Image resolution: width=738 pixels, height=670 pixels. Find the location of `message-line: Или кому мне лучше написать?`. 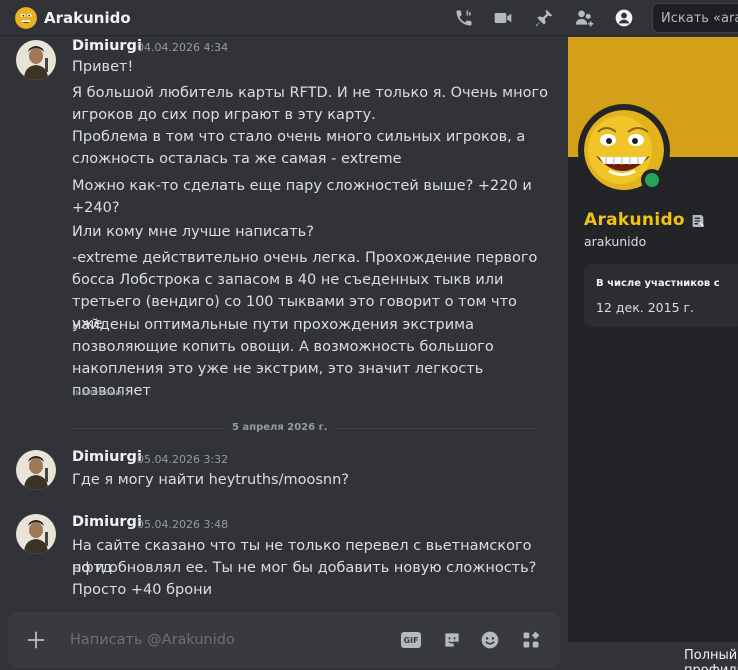

message-line: Или кому мне лучше написать? is located at coordinates (193, 232).